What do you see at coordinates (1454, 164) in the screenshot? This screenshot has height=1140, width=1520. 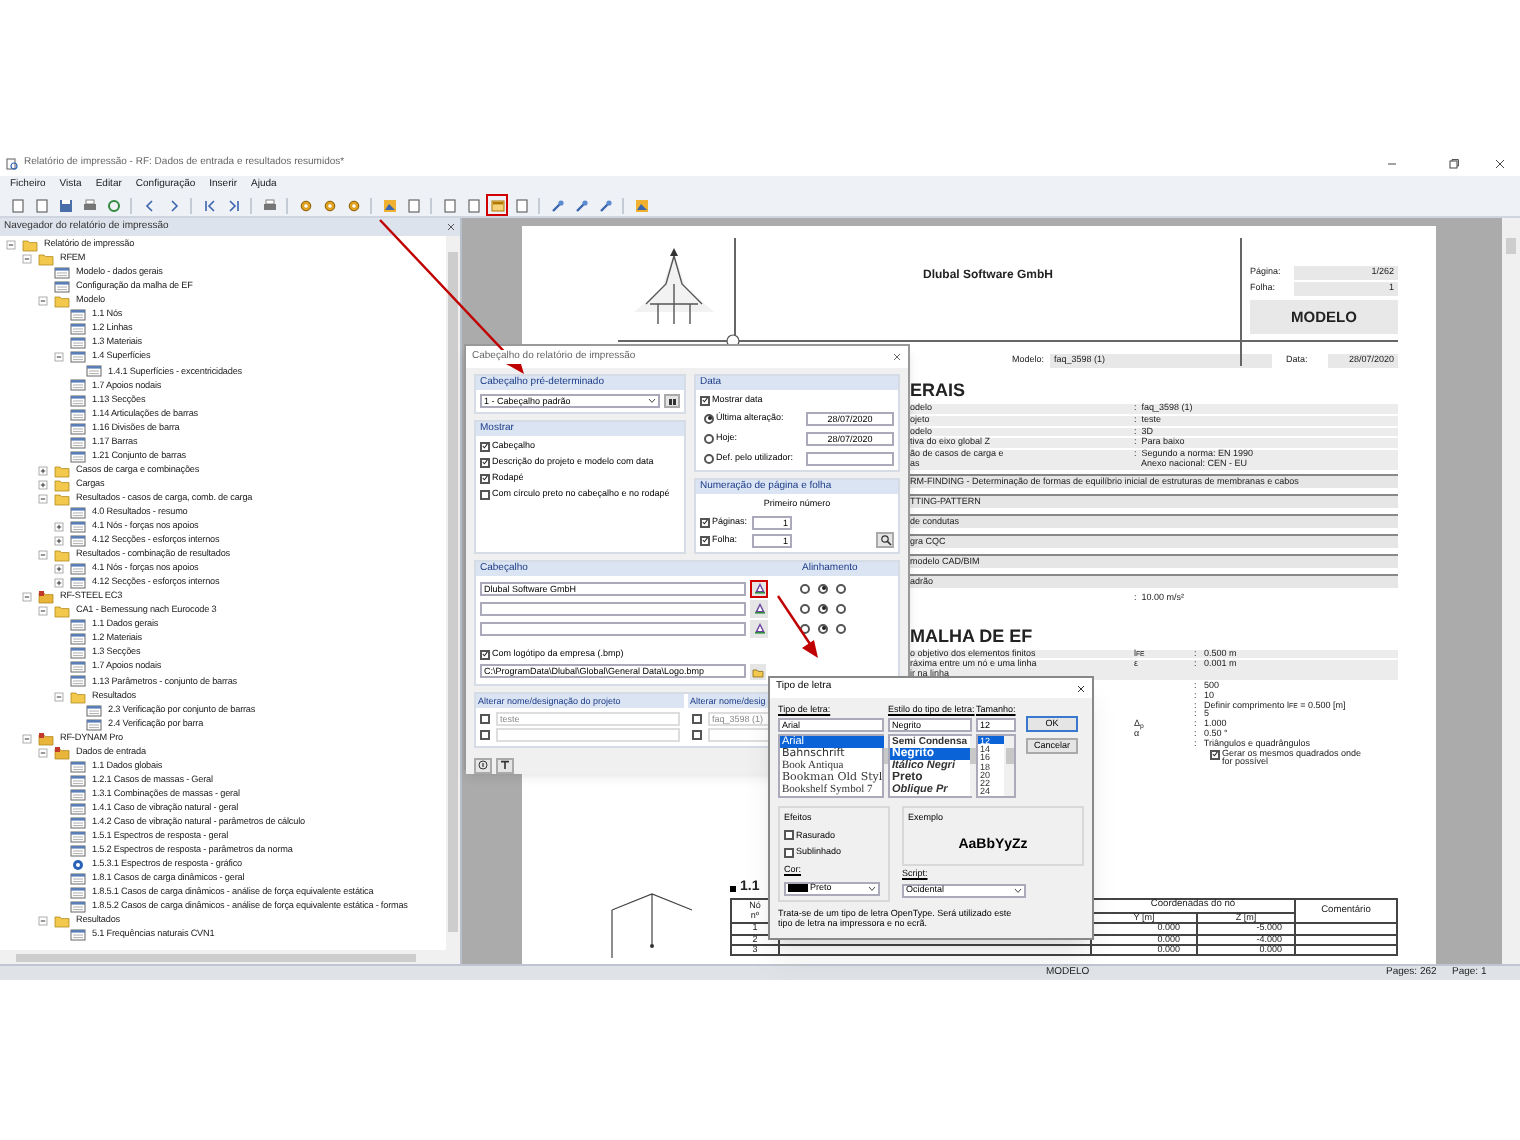 I see `restore-icon` at bounding box center [1454, 164].